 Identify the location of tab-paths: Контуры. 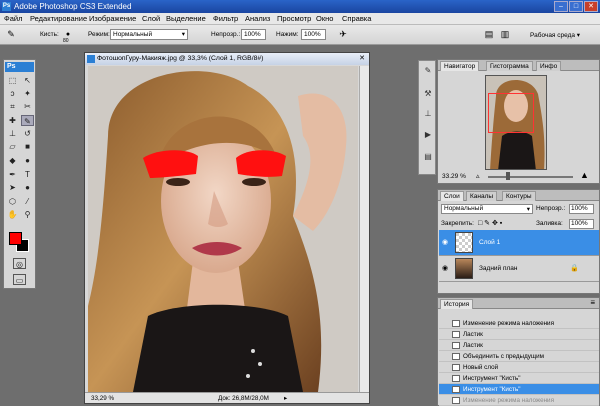
(519, 196).